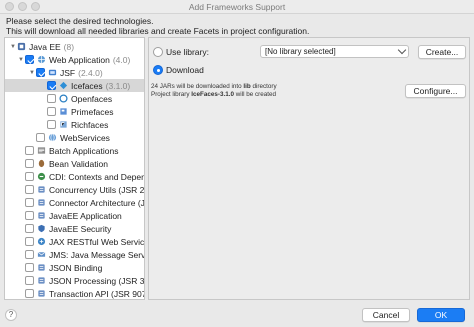 The height and width of the screenshot is (327, 474). Describe the element at coordinates (97, 241) in the screenshot. I see `tree-item-label: JAX RESTful Web Services` at that location.